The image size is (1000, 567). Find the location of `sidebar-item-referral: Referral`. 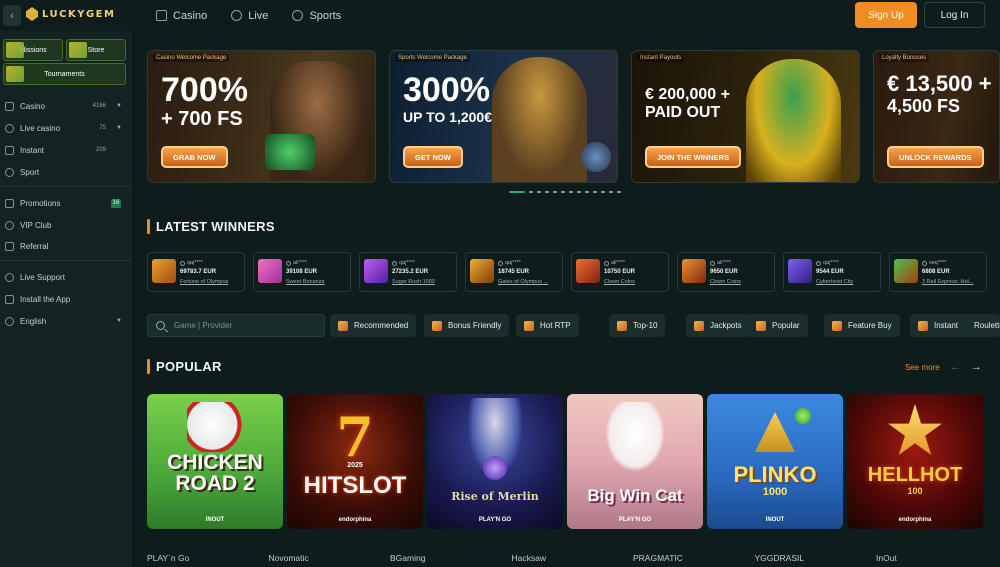

sidebar-item-referral: Referral is located at coordinates (65, 246).